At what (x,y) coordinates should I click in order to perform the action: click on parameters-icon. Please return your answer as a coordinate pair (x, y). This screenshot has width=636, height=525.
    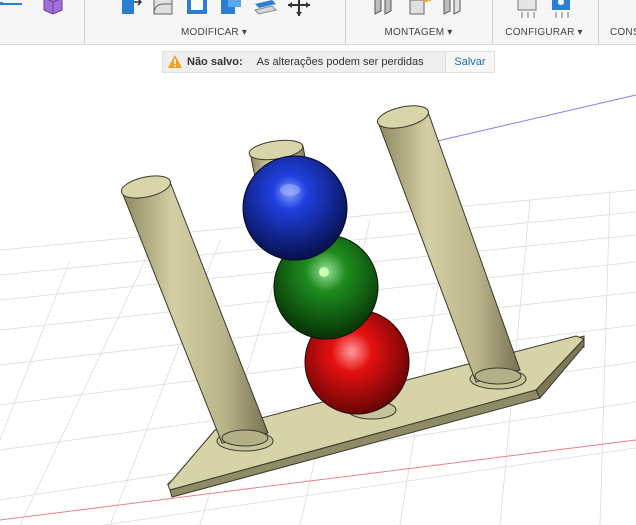
    Looking at the image, I should click on (527, 10).